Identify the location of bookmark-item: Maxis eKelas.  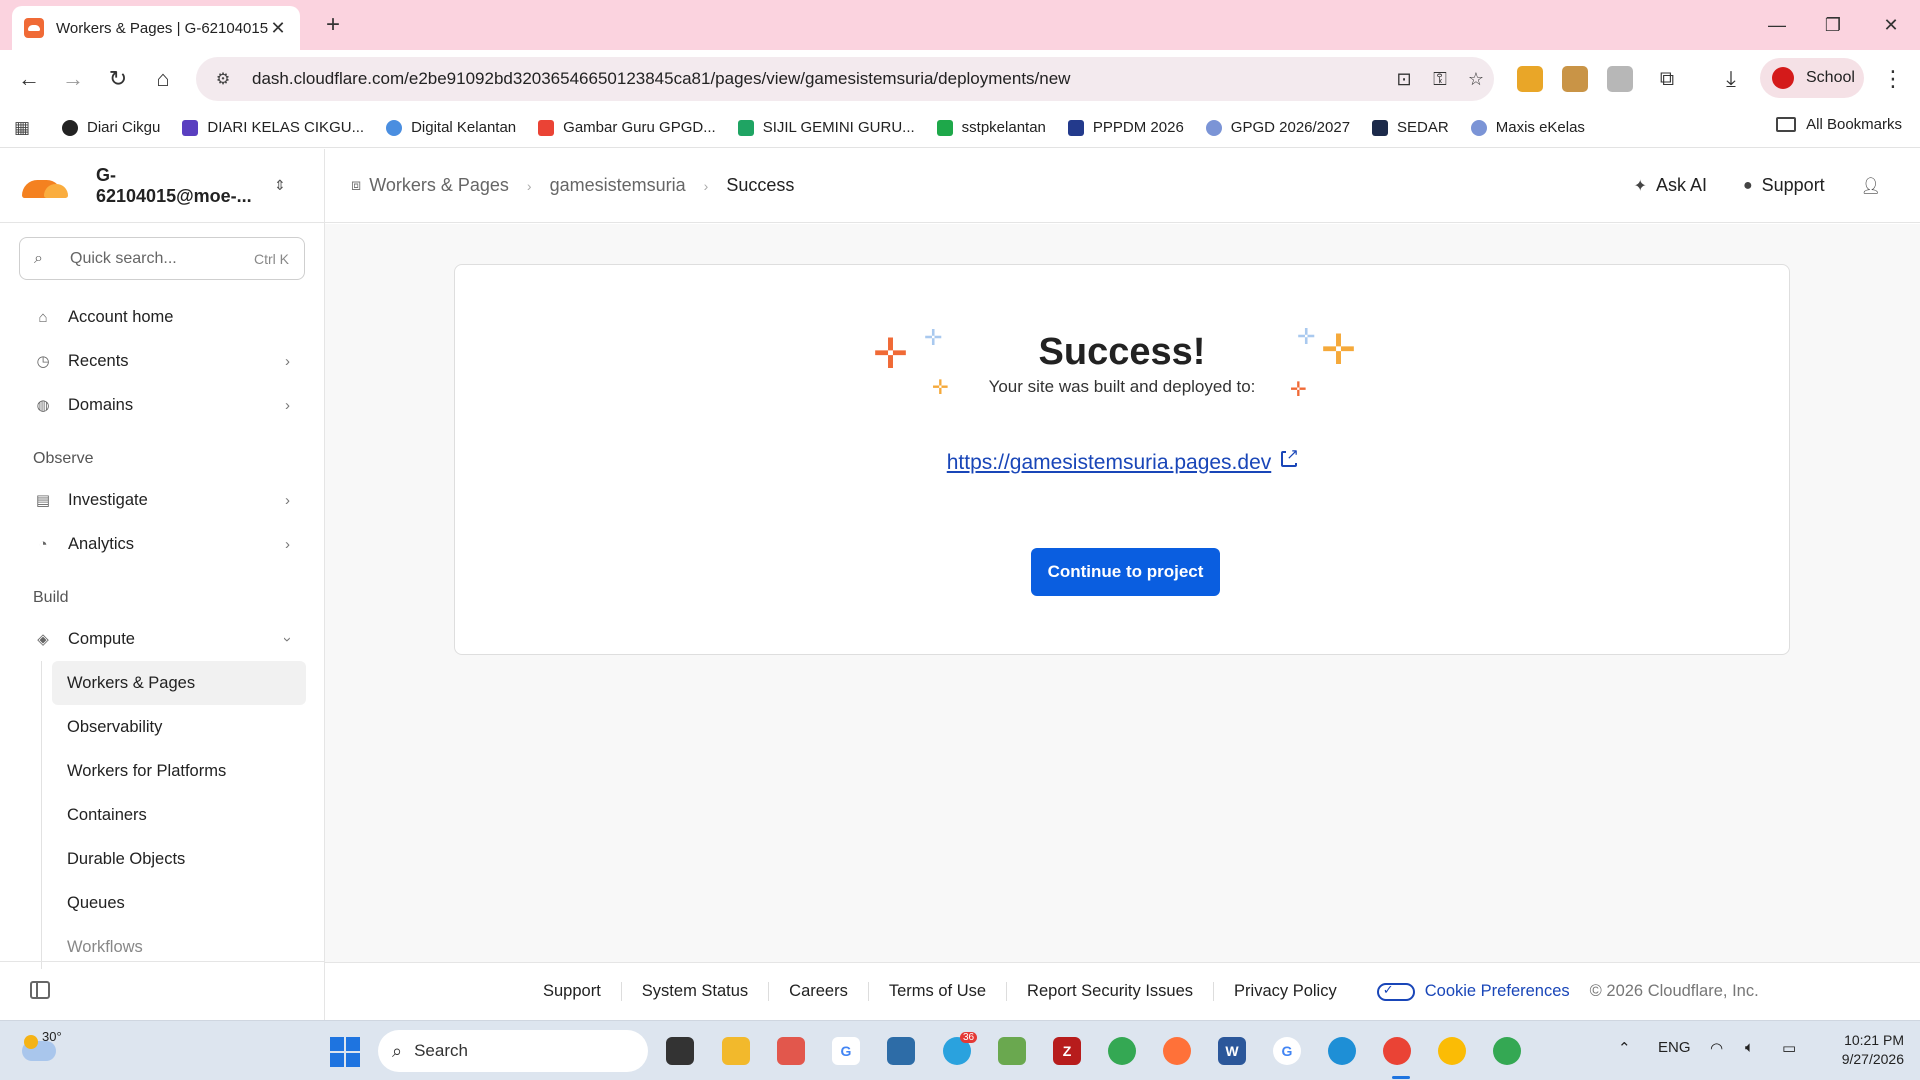
(1527, 127).